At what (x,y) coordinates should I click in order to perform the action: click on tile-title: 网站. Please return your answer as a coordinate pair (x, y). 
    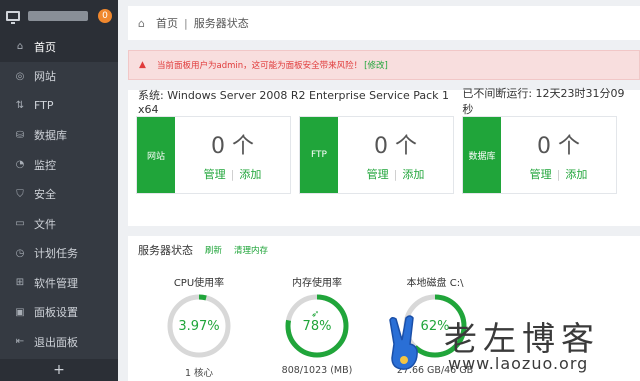
    Looking at the image, I should click on (156, 155).